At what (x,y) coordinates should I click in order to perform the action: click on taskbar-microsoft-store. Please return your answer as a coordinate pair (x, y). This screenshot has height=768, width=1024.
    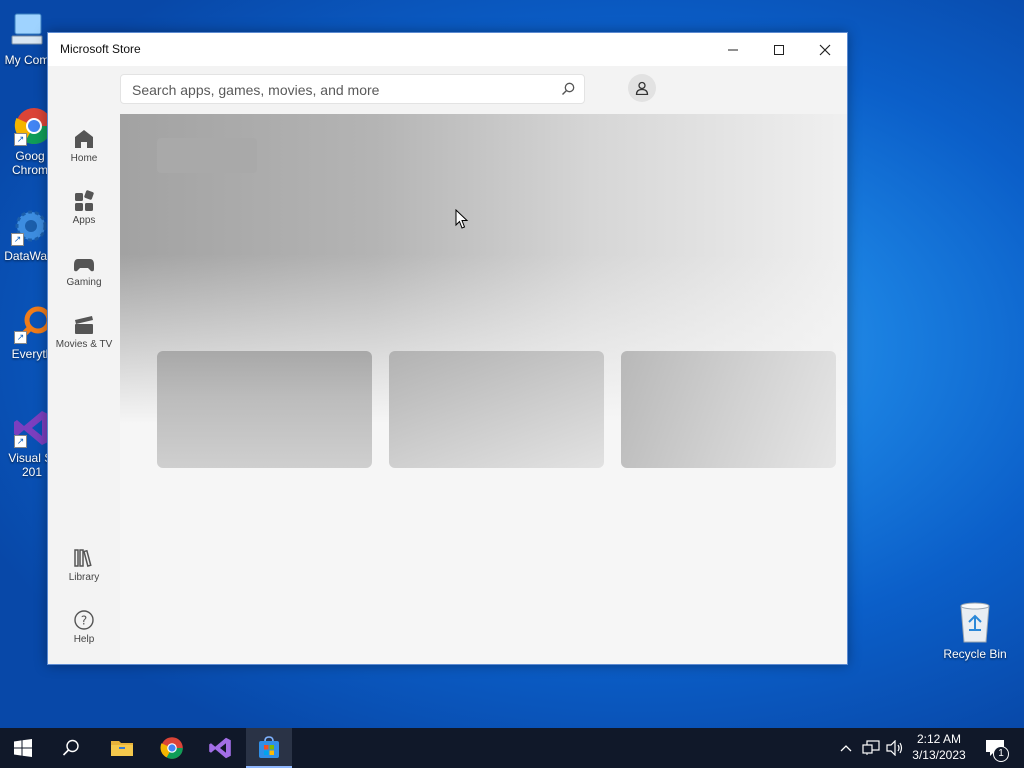
    Looking at the image, I should click on (269, 748).